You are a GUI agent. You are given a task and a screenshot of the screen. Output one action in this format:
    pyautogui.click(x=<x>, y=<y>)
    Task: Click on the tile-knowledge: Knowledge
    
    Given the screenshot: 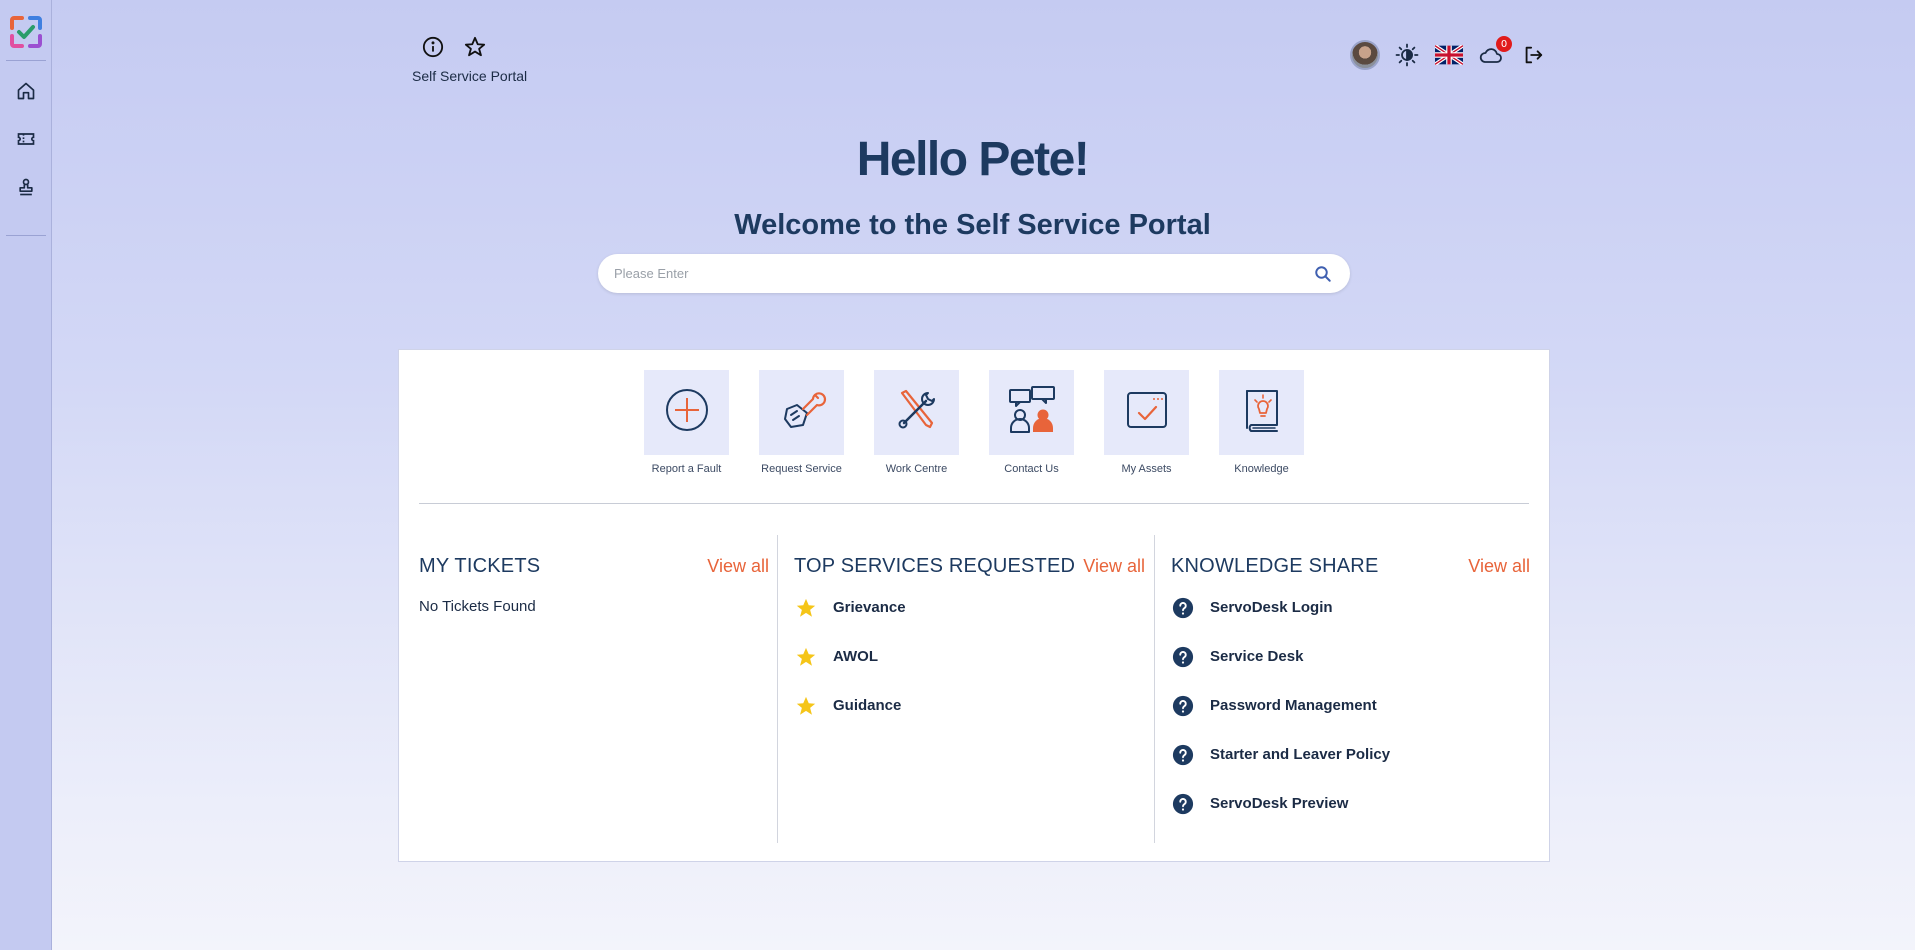 What is the action you would take?
    pyautogui.click(x=1261, y=422)
    